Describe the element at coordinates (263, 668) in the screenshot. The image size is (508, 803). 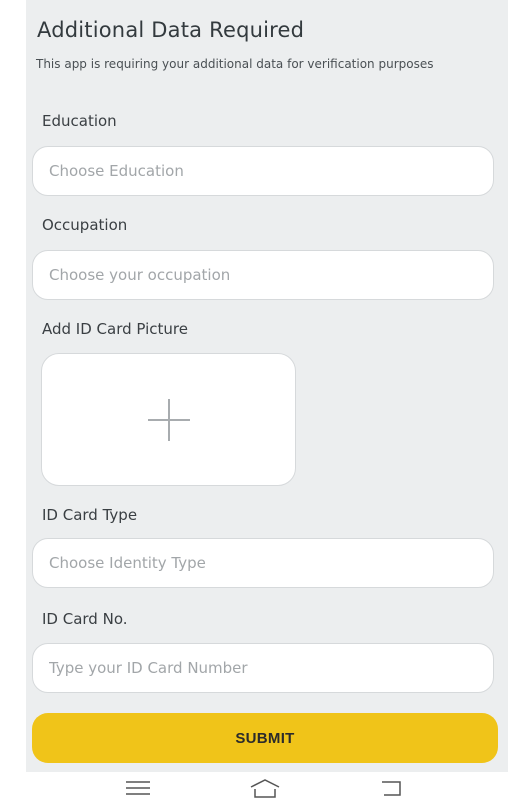
I see `id-number-input` at that location.